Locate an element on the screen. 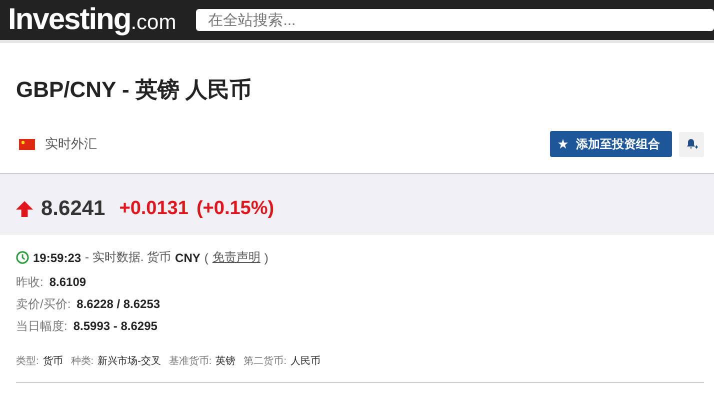  detail-label: 类型: is located at coordinates (27, 361).